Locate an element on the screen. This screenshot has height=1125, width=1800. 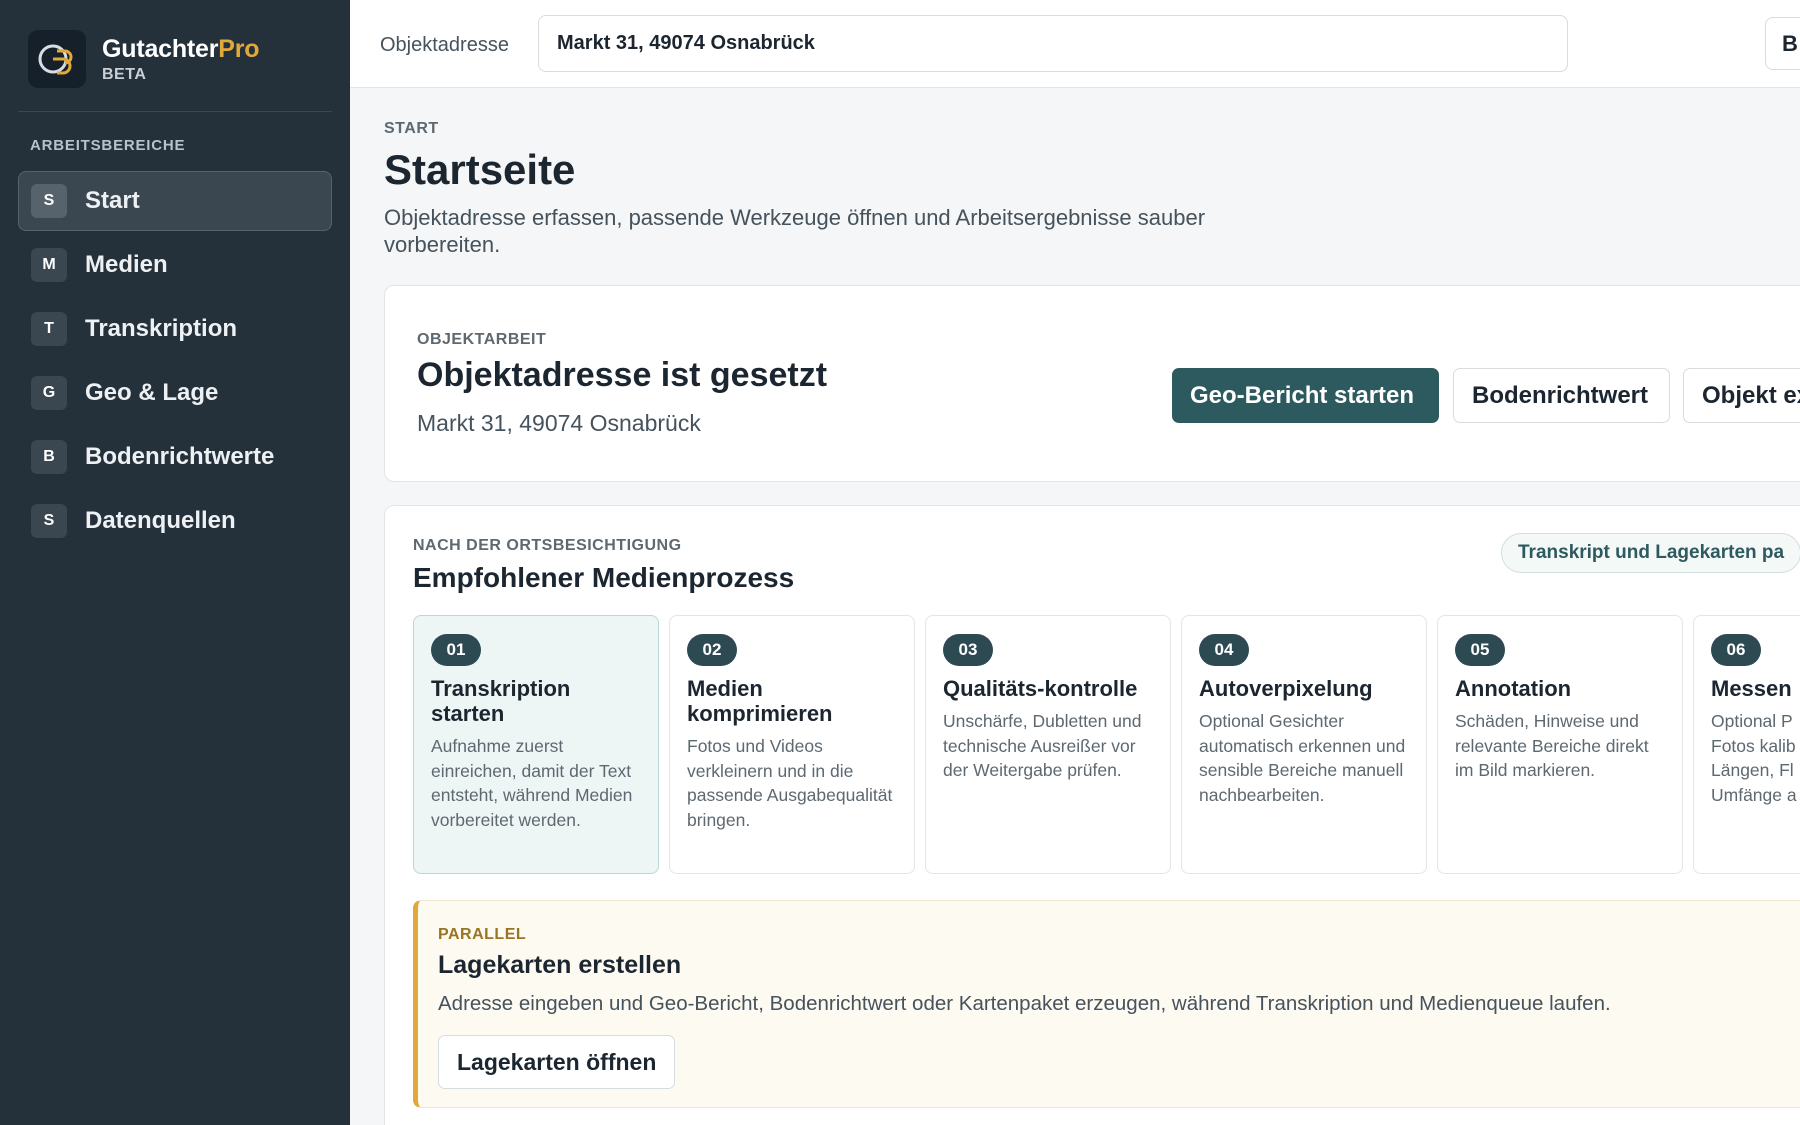
sidebar-item-label: Medien is located at coordinates (126, 264).